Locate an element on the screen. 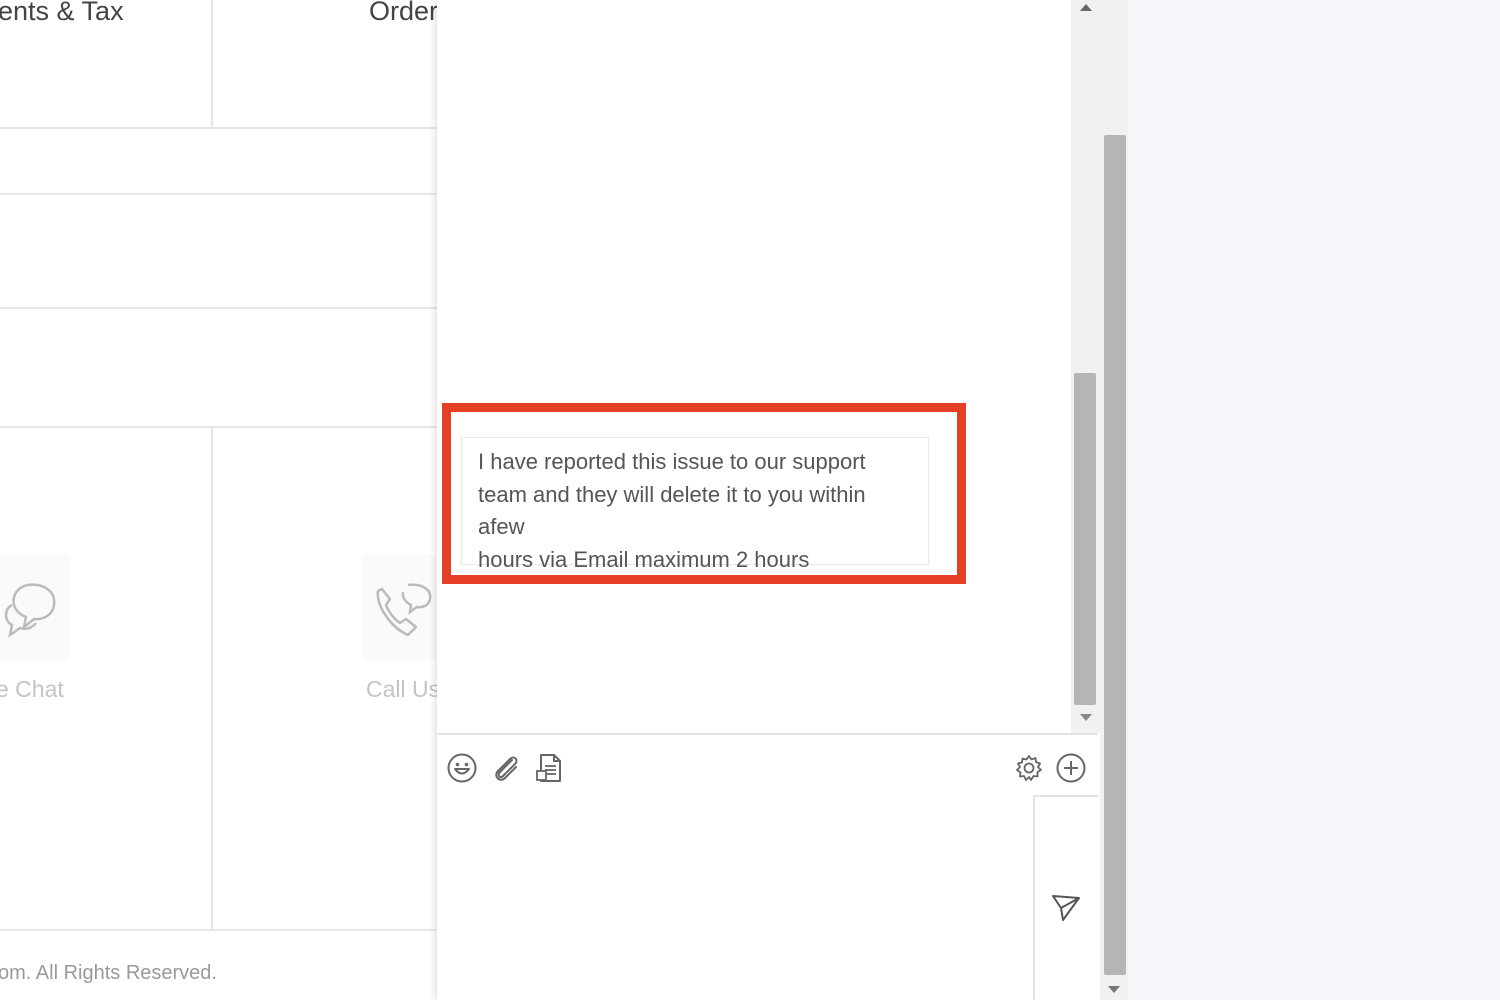 The image size is (1500, 1000). scroll-down-arrow-icon is located at coordinates (1086, 717).